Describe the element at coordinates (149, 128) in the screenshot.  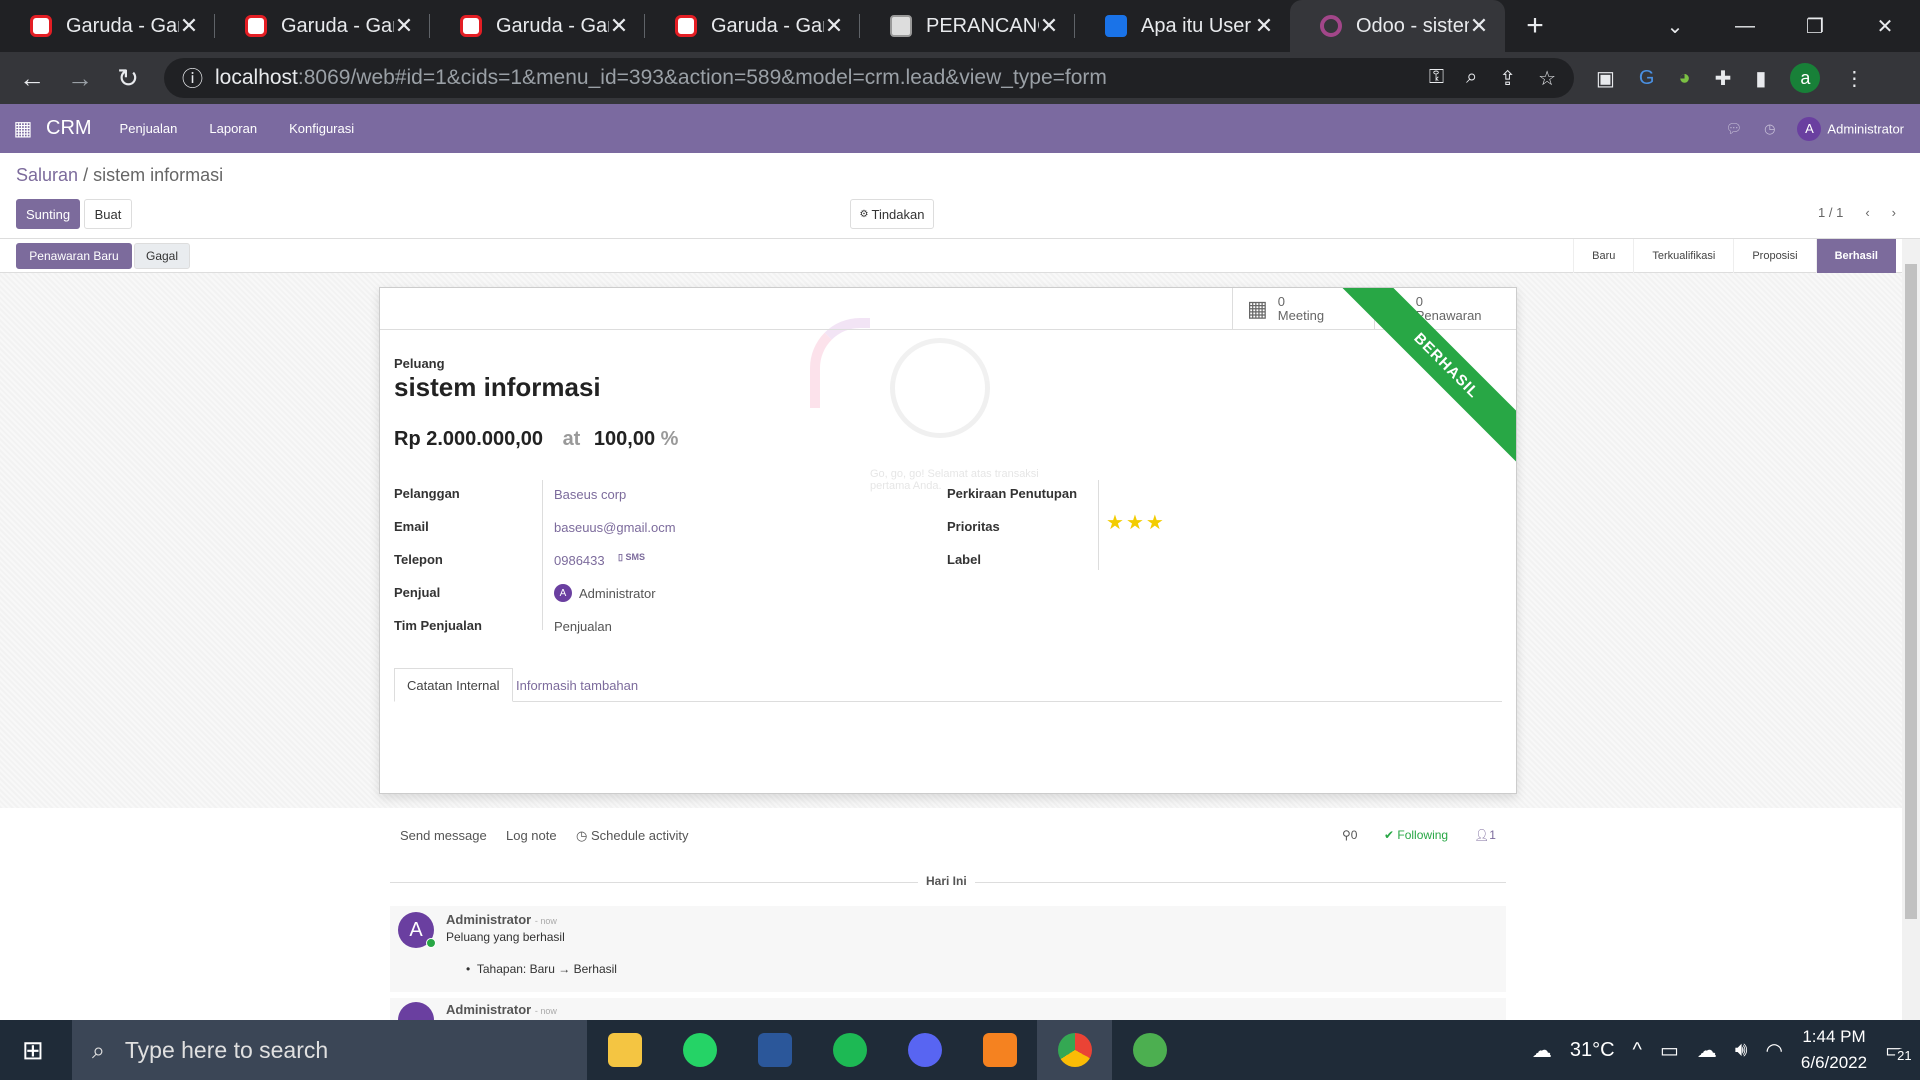
I see `menu-penjualan: Penjualan` at that location.